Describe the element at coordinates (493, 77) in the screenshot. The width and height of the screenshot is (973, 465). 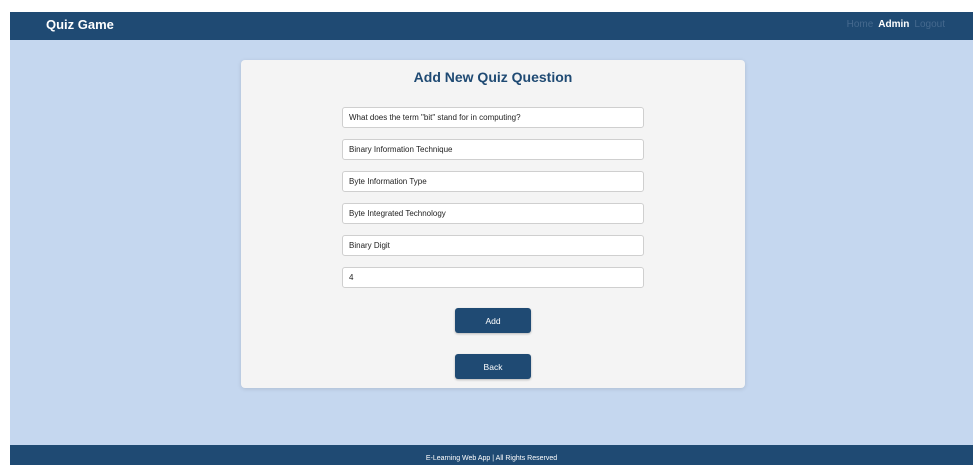
I see `page-title: Add New Quiz Question` at that location.